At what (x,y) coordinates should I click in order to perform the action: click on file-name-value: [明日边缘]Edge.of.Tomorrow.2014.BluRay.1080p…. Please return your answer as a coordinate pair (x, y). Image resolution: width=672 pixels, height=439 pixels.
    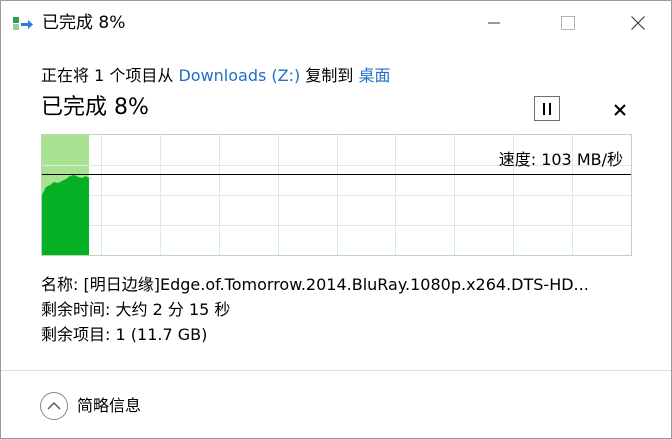
    Looking at the image, I should click on (336, 284).